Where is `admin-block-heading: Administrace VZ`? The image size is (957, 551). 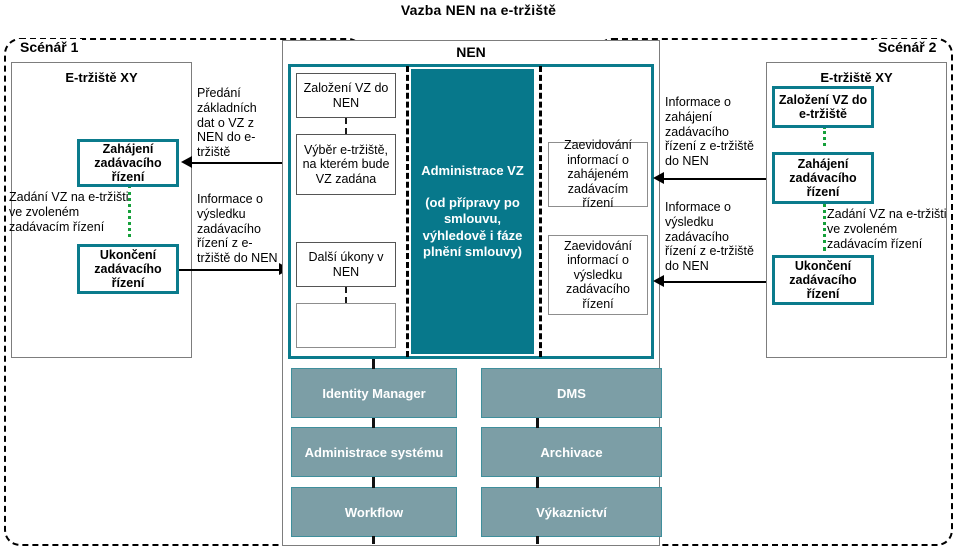
admin-block-heading: Administrace VZ is located at coordinates (472, 170).